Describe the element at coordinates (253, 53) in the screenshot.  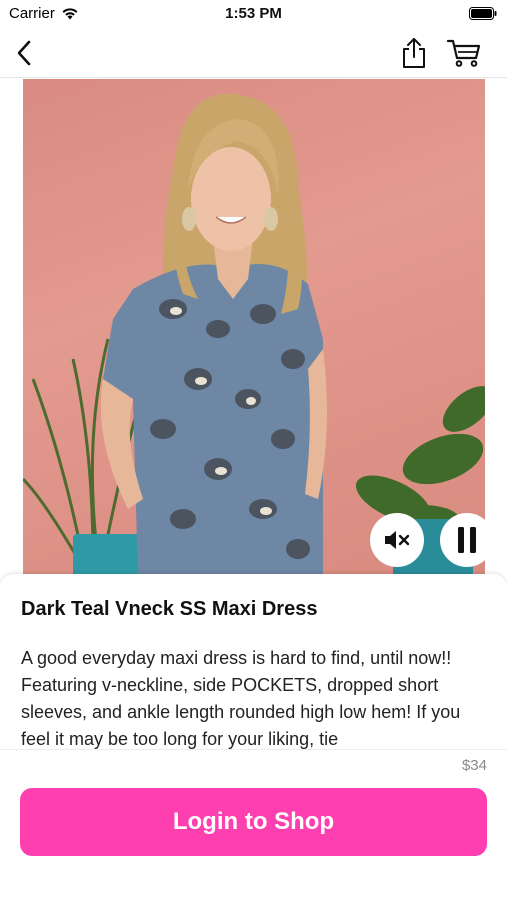
I see `nav-bar` at that location.